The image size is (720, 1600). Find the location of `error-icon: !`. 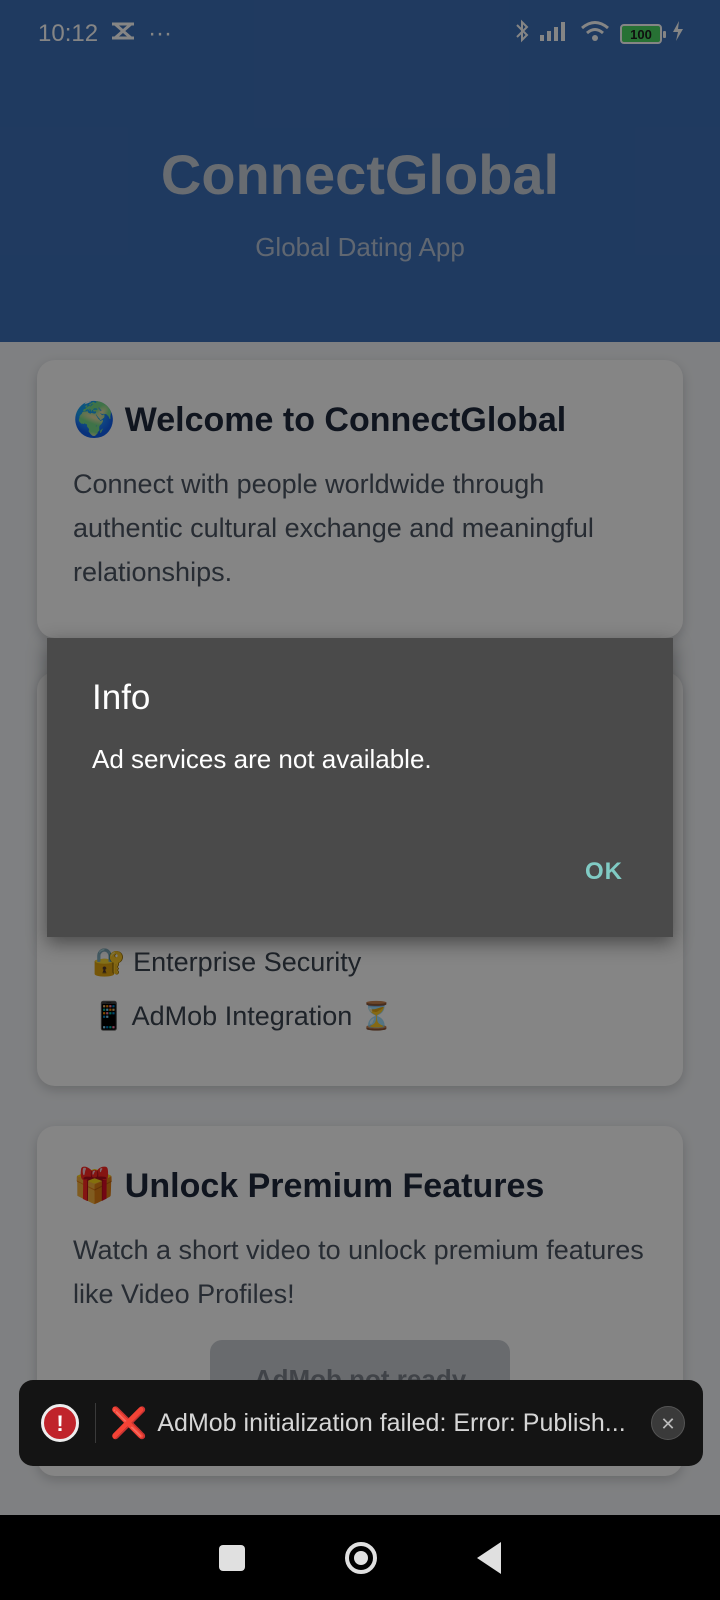

error-icon: ! is located at coordinates (60, 1423).